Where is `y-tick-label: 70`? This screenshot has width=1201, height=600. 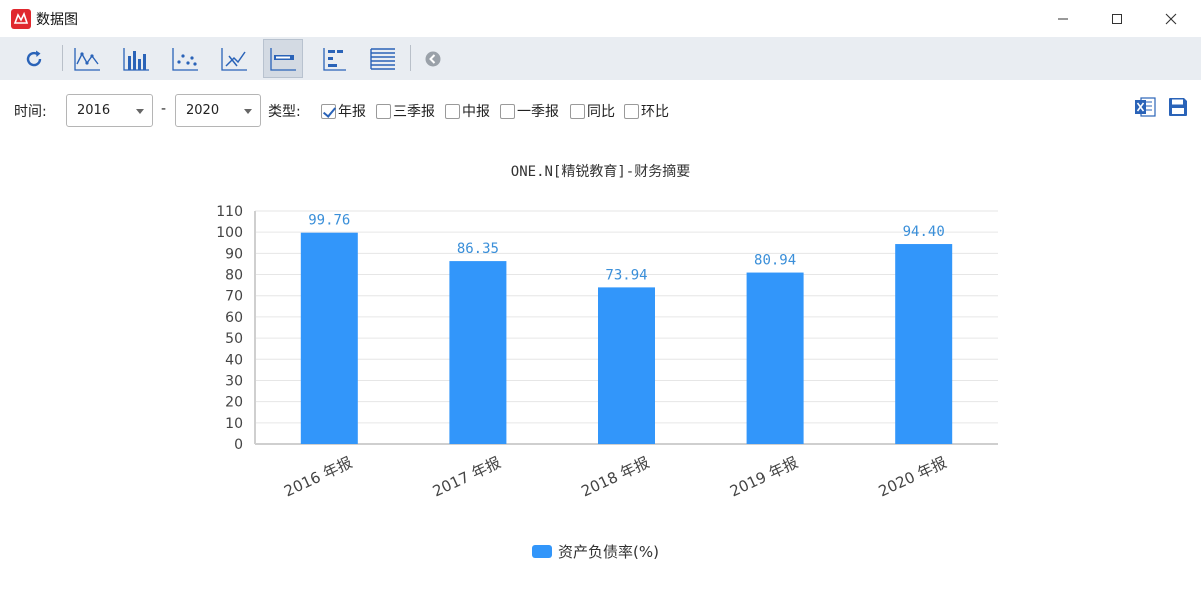
y-tick-label: 70 is located at coordinates (234, 297).